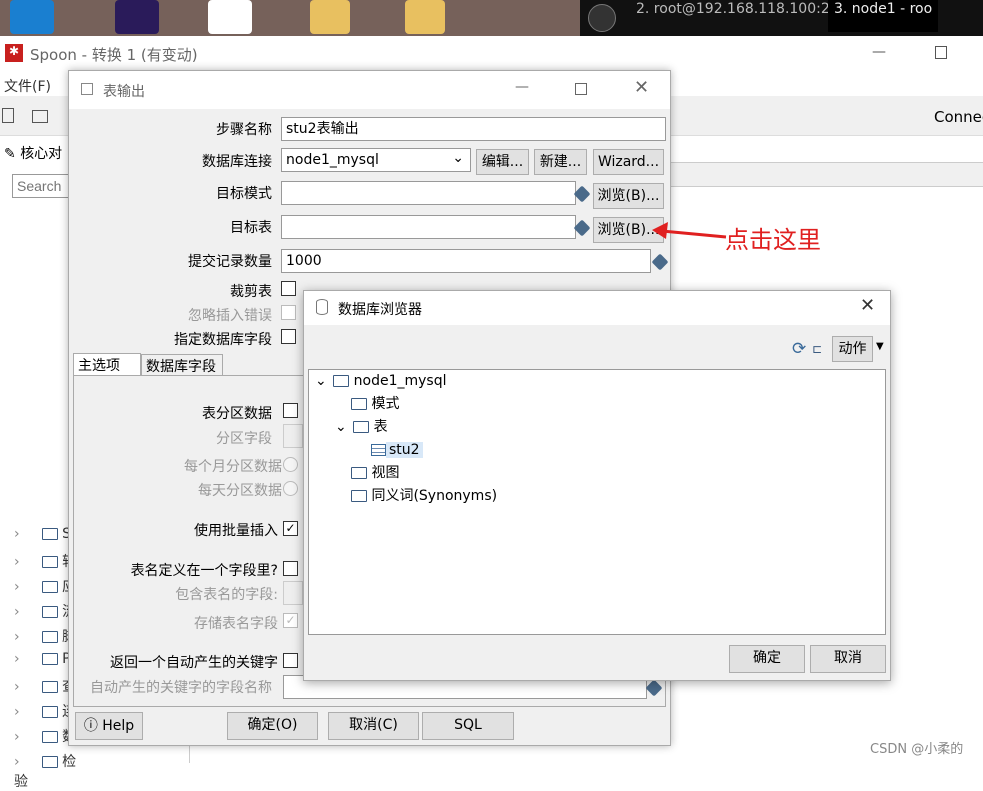  What do you see at coordinates (236, 624) in the screenshot?
I see `store-tablename-label: 存储表名字段` at bounding box center [236, 624].